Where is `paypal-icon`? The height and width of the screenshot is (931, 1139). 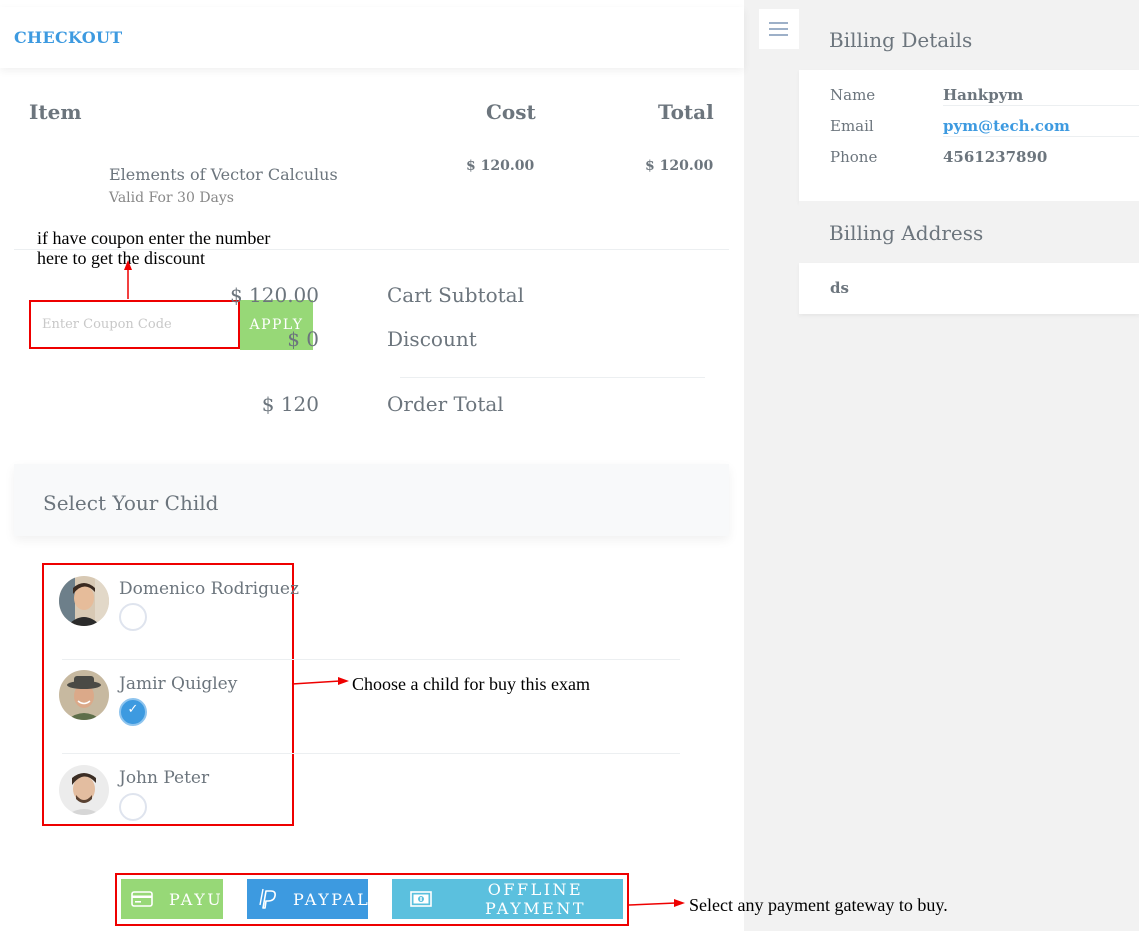 paypal-icon is located at coordinates (267, 899).